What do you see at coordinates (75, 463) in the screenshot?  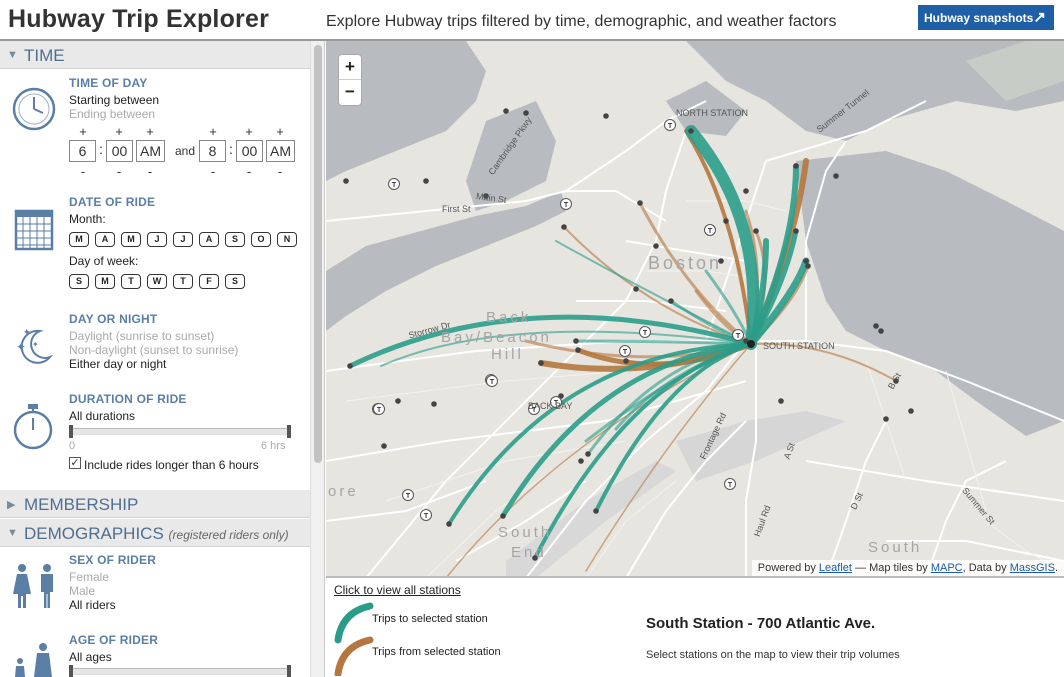 I see `include-long-rides-checkbox: ✓` at bounding box center [75, 463].